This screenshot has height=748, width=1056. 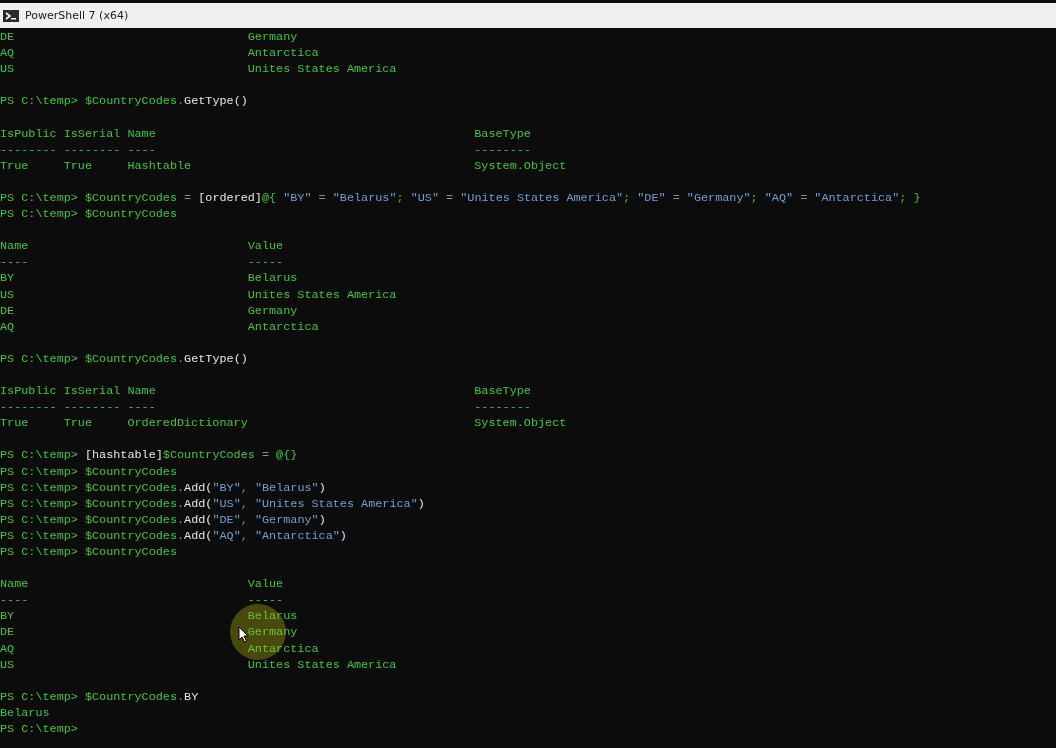 What do you see at coordinates (187, 423) in the screenshot?
I see `table-cell: OrderedDictionary` at bounding box center [187, 423].